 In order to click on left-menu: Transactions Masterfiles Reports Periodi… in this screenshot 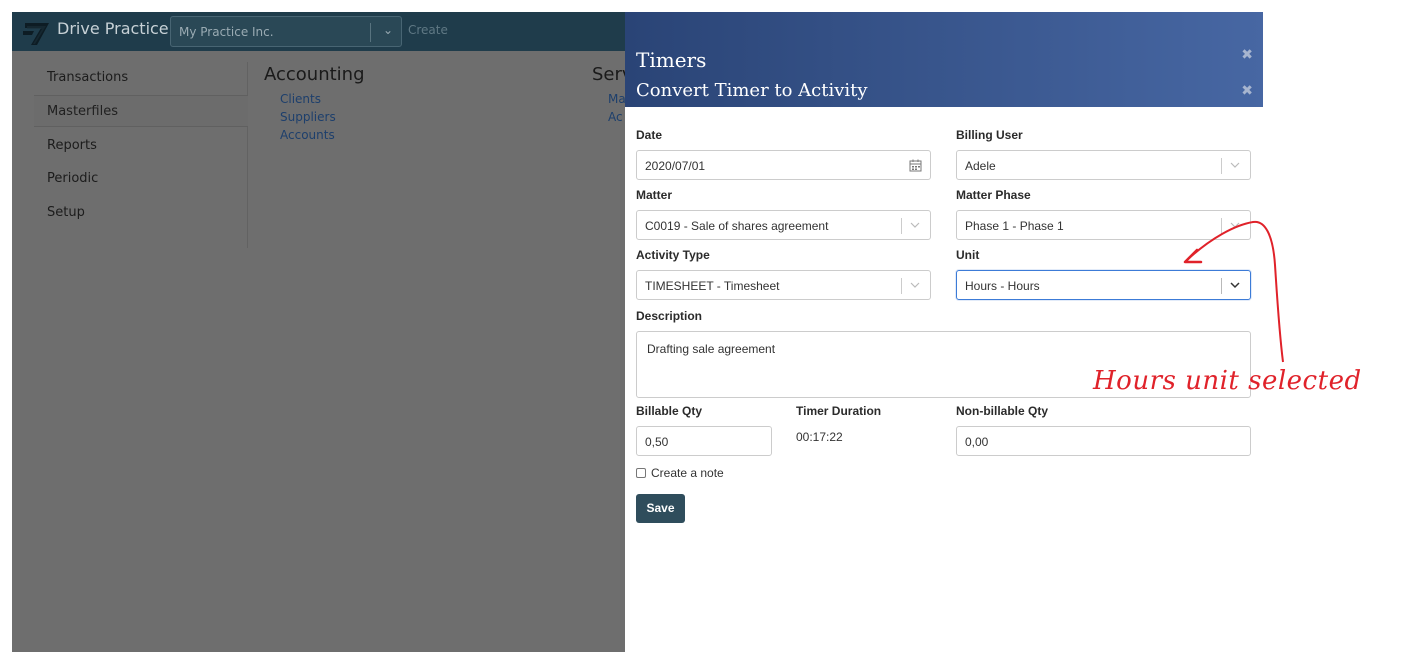, I will do `click(141, 155)`.